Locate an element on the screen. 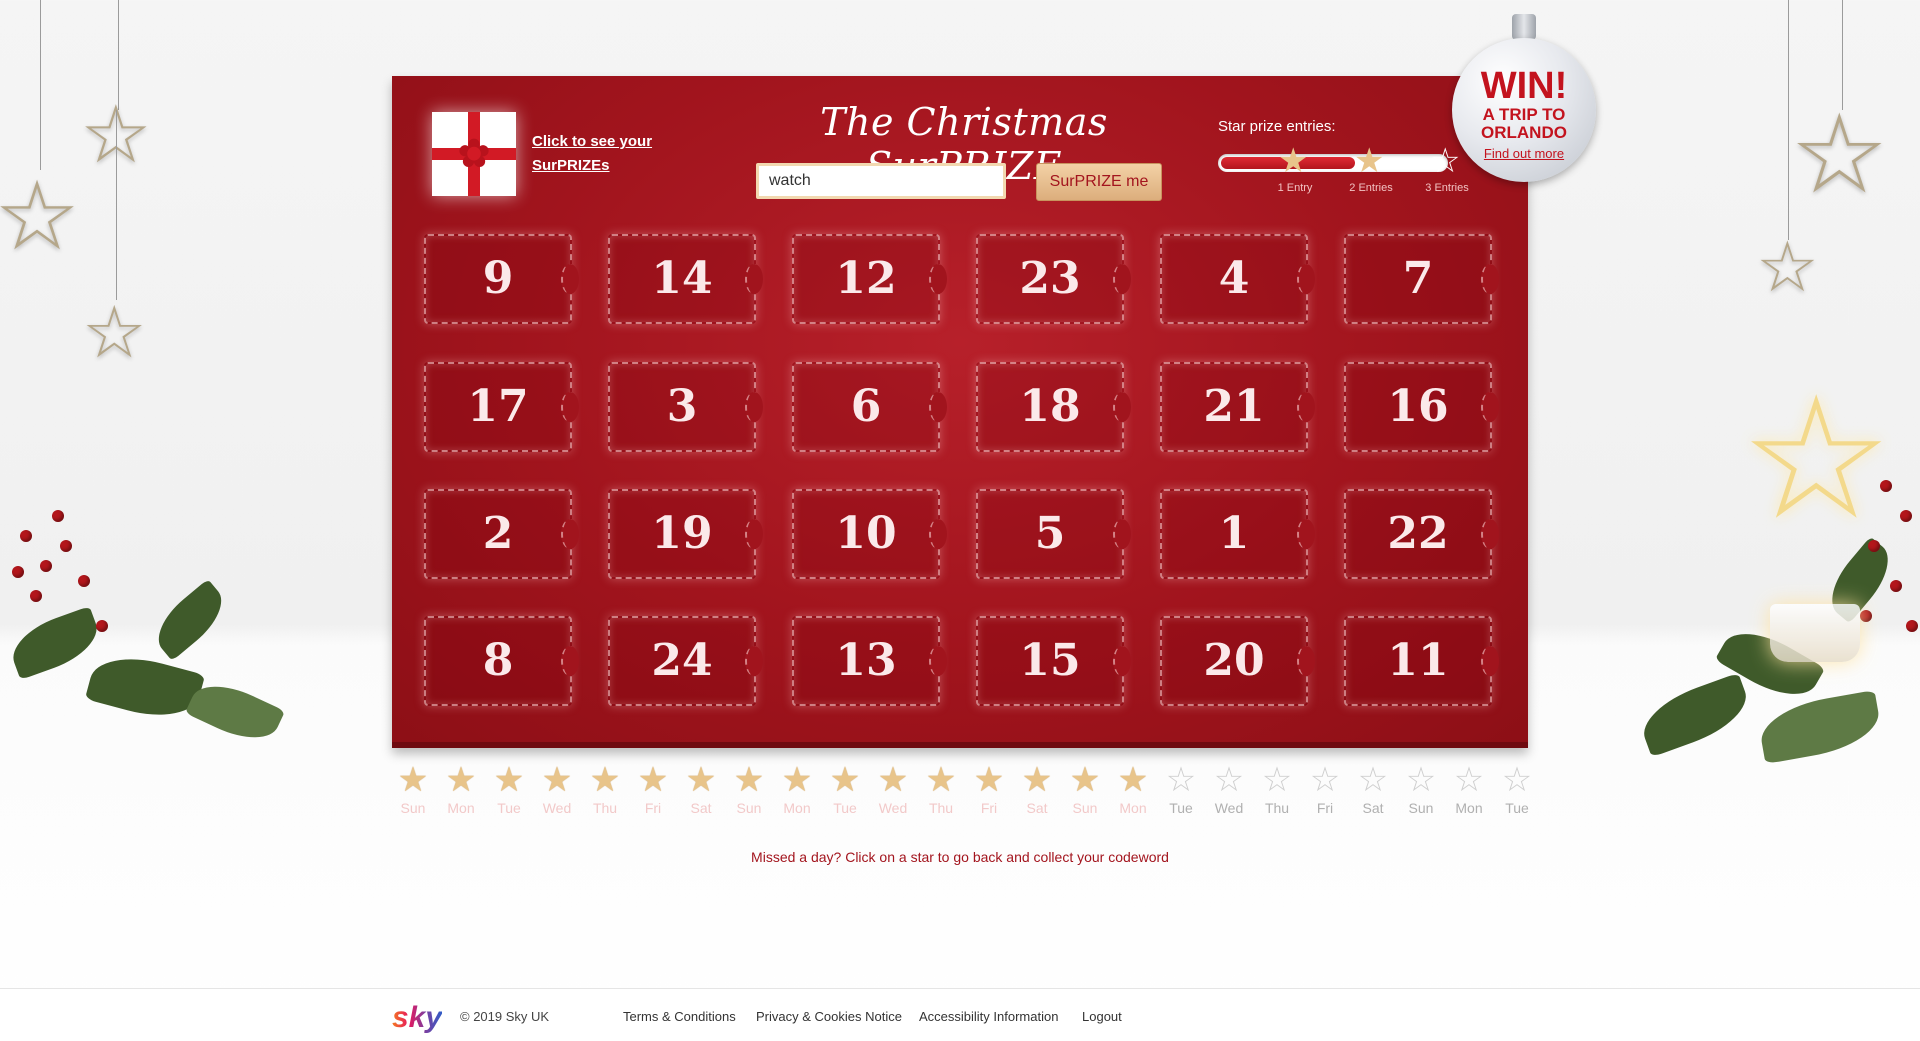 Image resolution: width=1920 pixels, height=1041 pixels. calendar-door: 10 is located at coordinates (869, 534).